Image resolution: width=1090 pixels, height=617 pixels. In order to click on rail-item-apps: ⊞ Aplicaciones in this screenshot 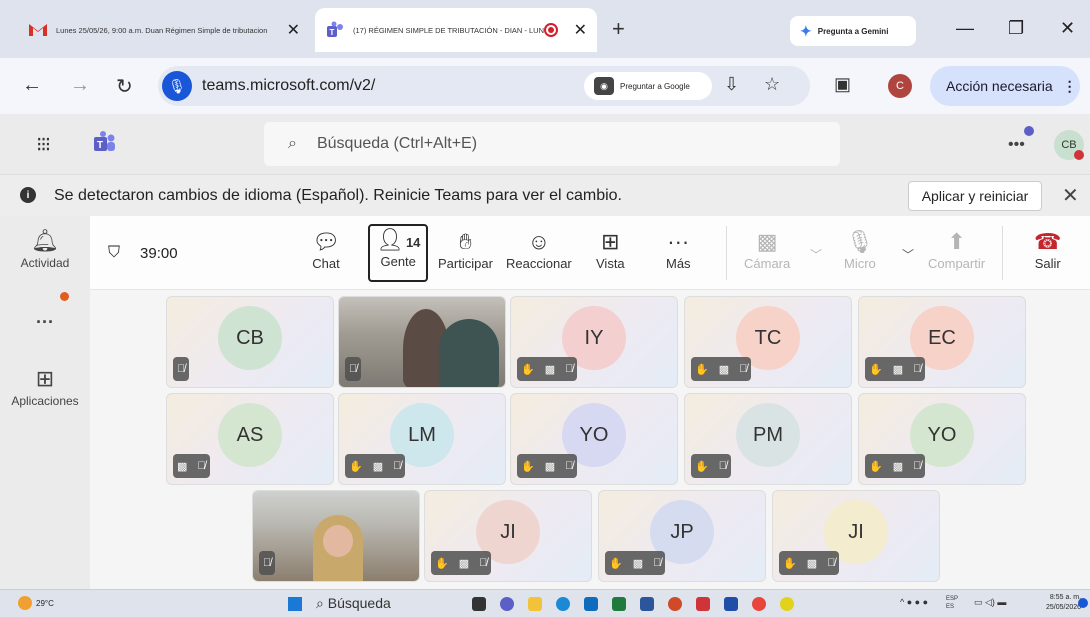, I will do `click(45, 387)`.